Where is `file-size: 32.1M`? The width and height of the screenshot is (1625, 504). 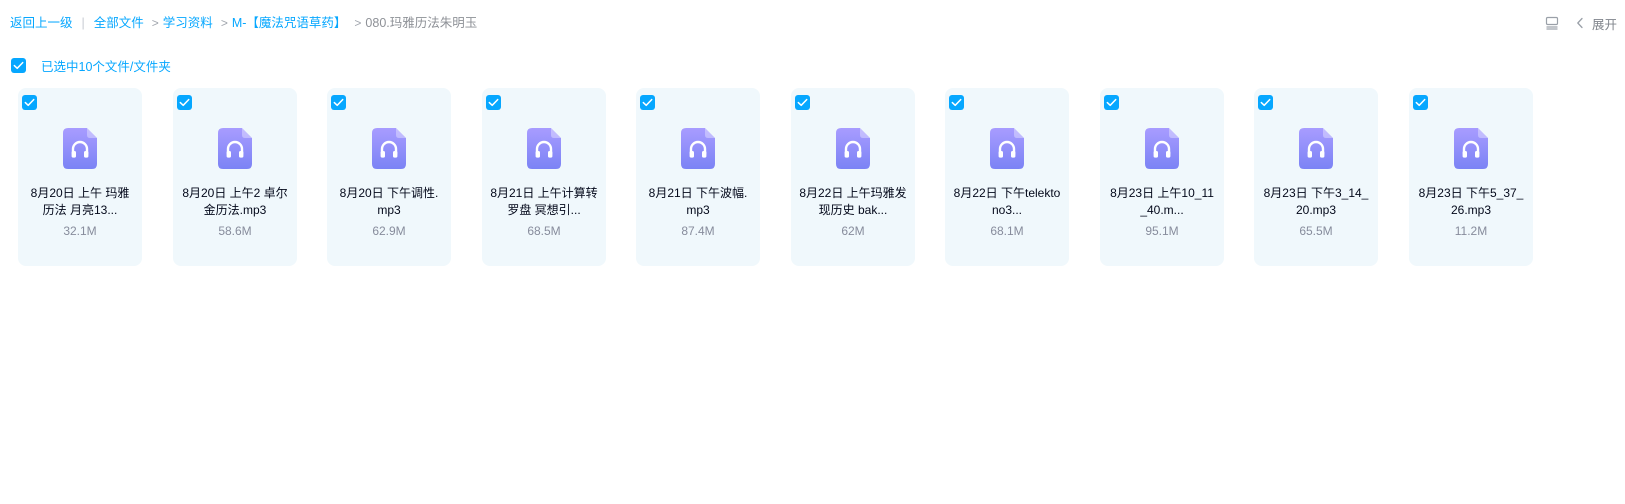
file-size: 32.1M is located at coordinates (80, 231).